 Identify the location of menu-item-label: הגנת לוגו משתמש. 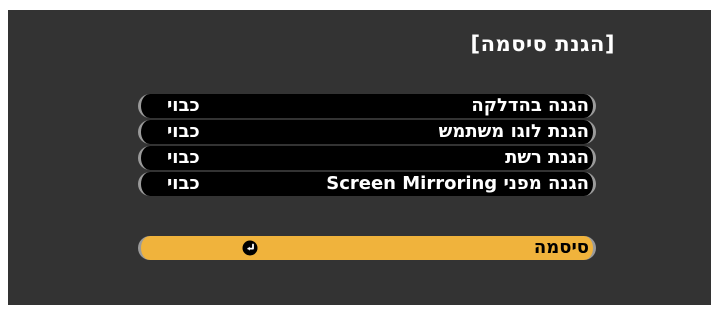
(513, 131).